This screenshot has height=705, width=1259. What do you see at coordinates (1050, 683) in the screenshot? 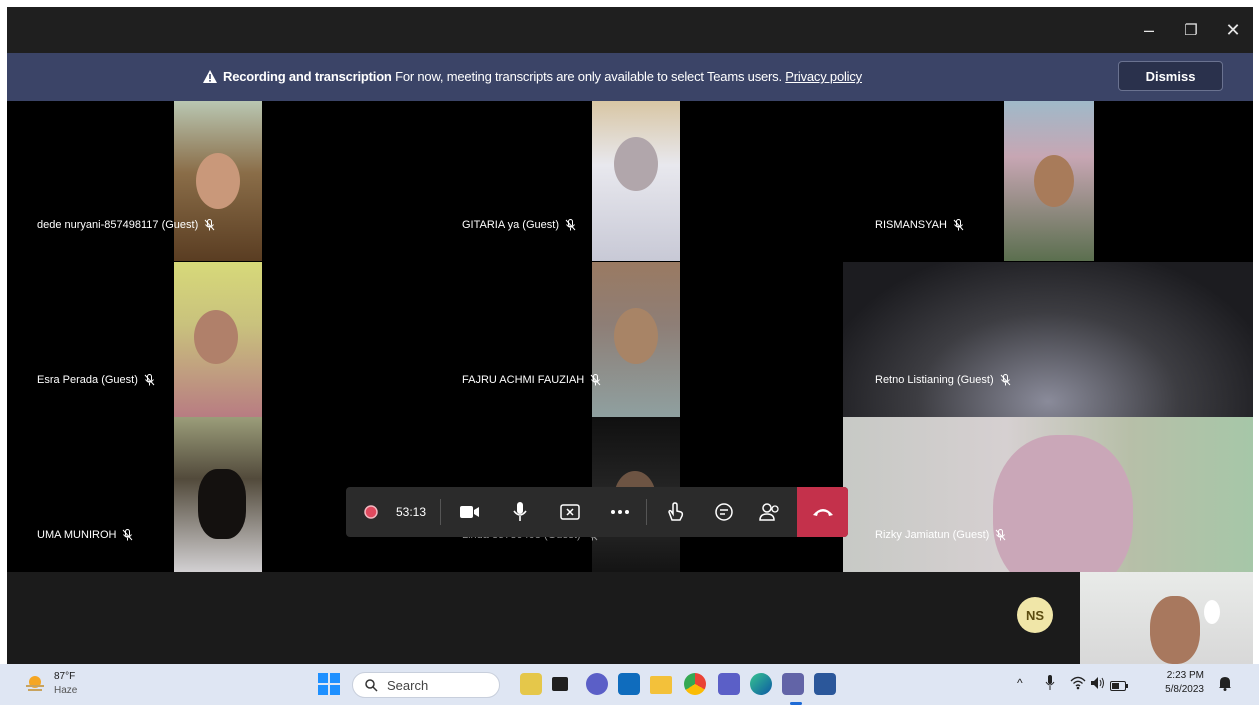
I see `microphone-tray-icon` at bounding box center [1050, 683].